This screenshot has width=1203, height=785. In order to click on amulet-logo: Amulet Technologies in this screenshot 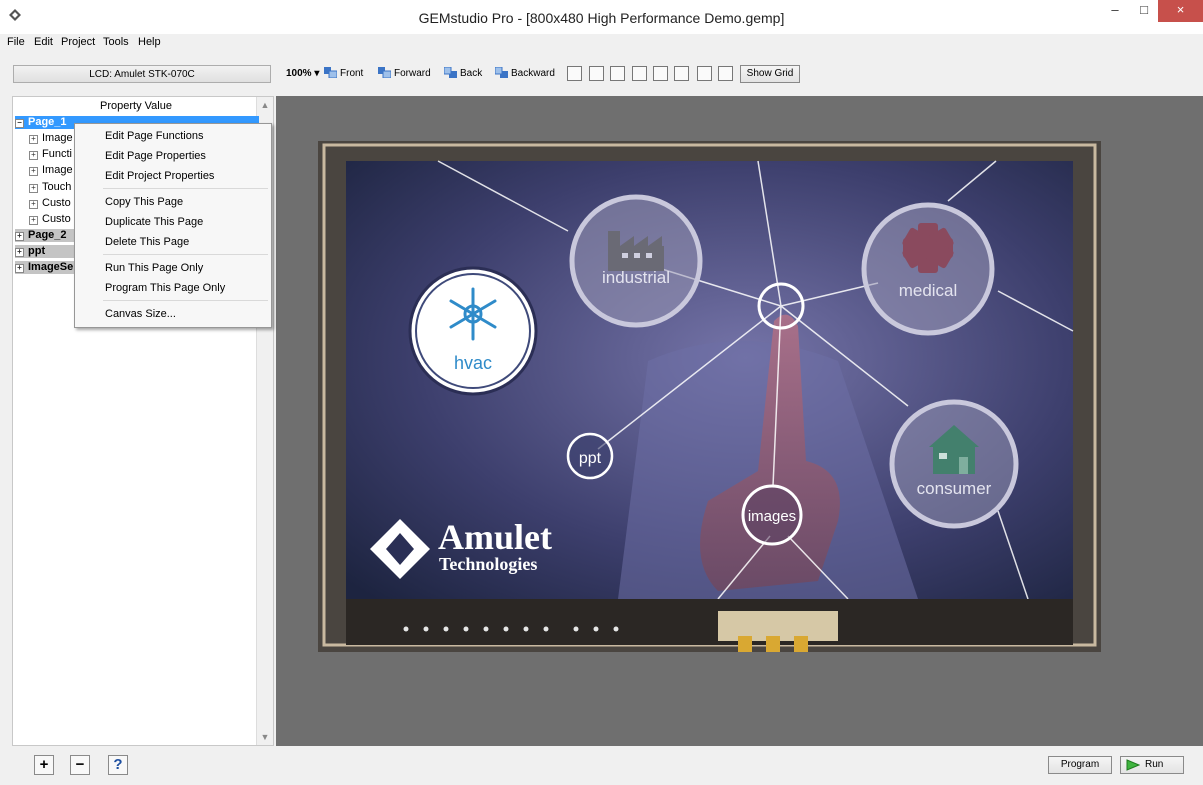, I will do `click(461, 548)`.